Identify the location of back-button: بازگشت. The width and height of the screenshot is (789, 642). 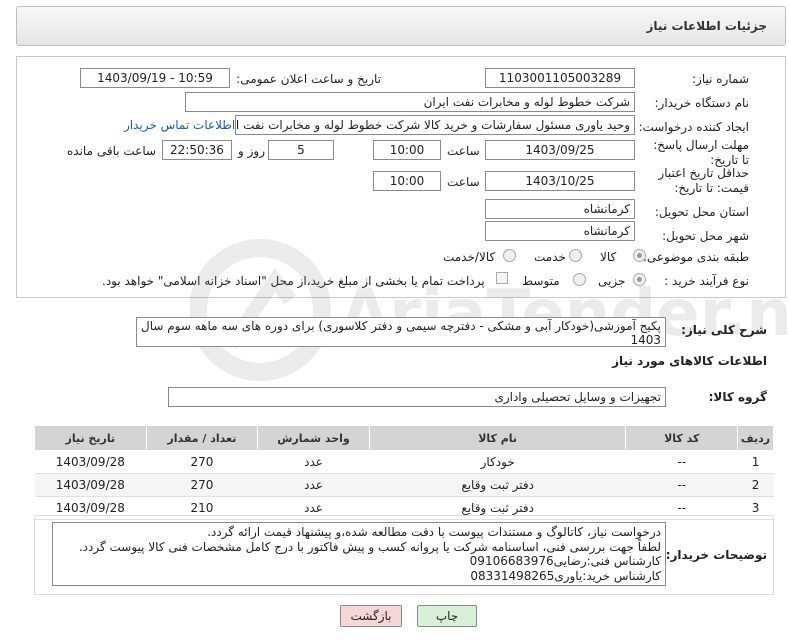
(371, 616).